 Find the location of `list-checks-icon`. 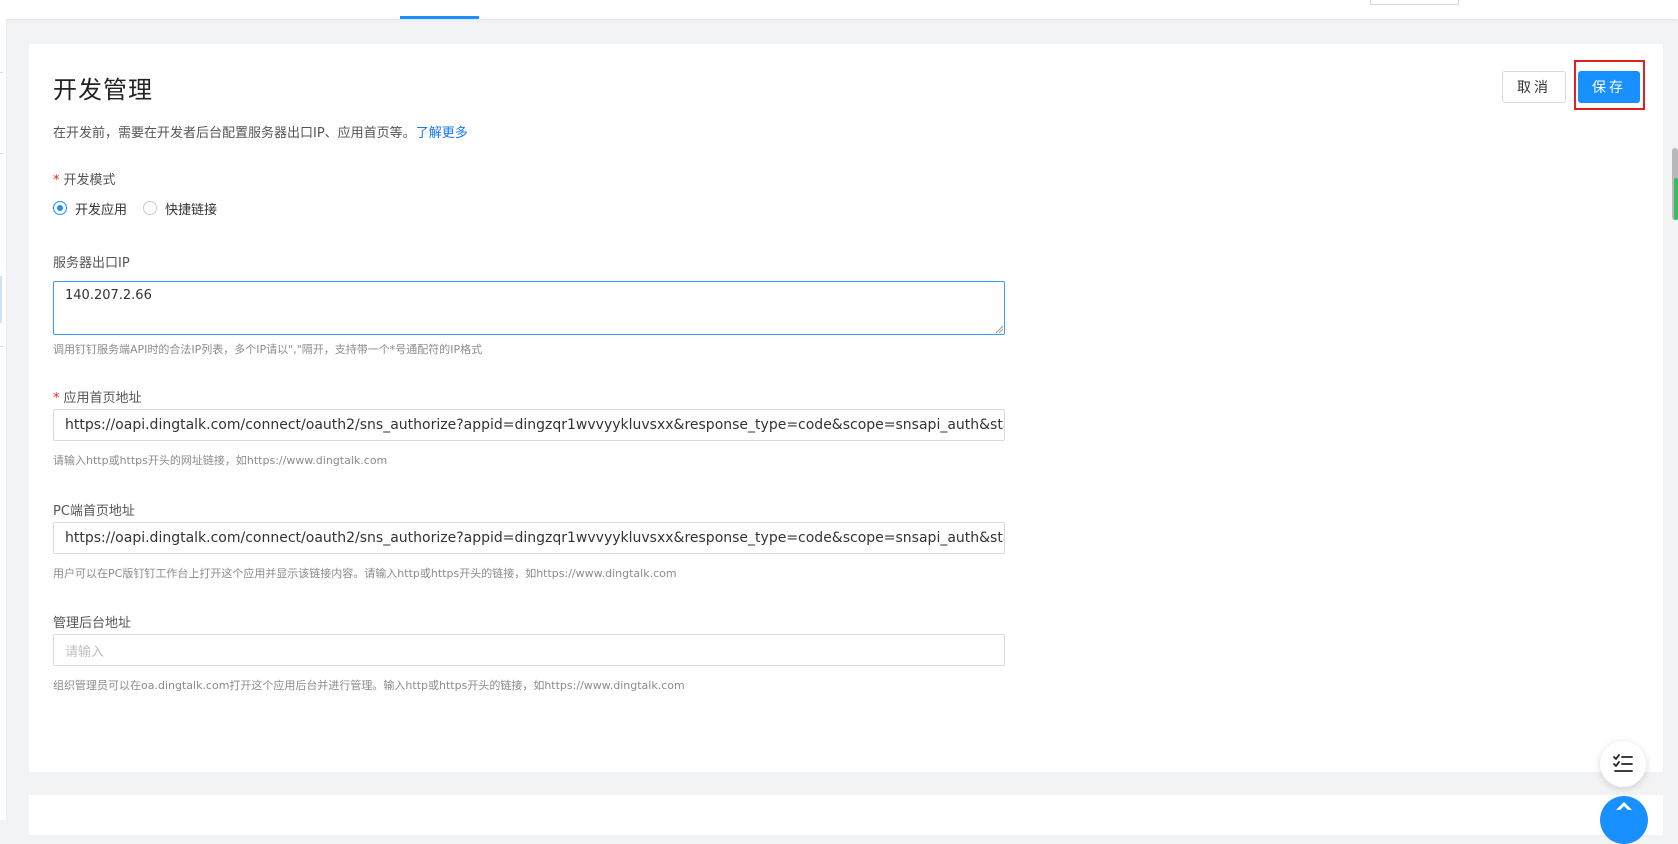

list-checks-icon is located at coordinates (1623, 763).